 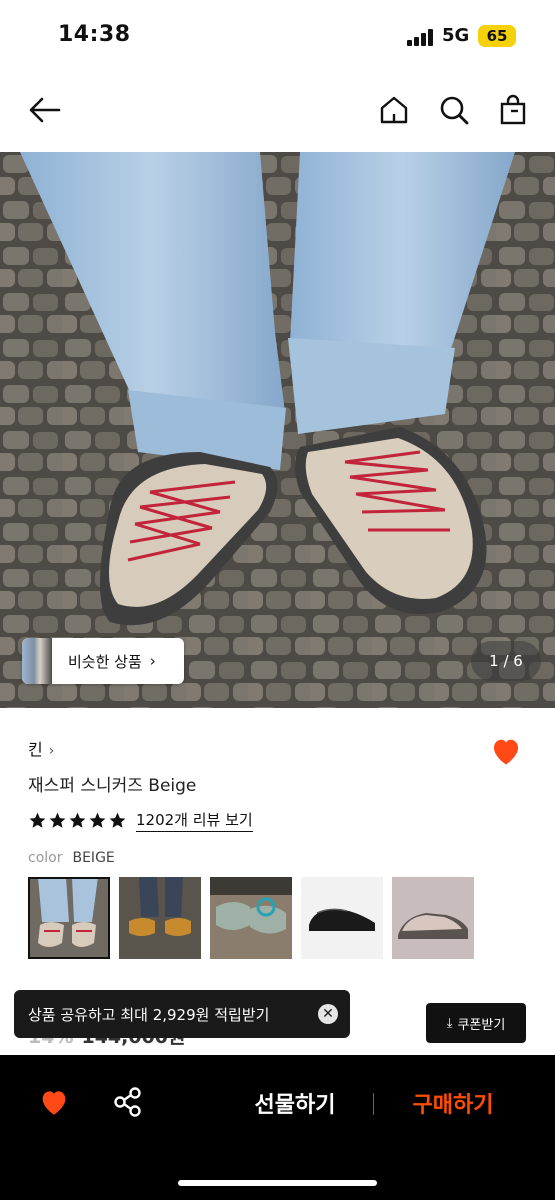 I want to click on shopping-bag-icon, so click(x=513, y=110).